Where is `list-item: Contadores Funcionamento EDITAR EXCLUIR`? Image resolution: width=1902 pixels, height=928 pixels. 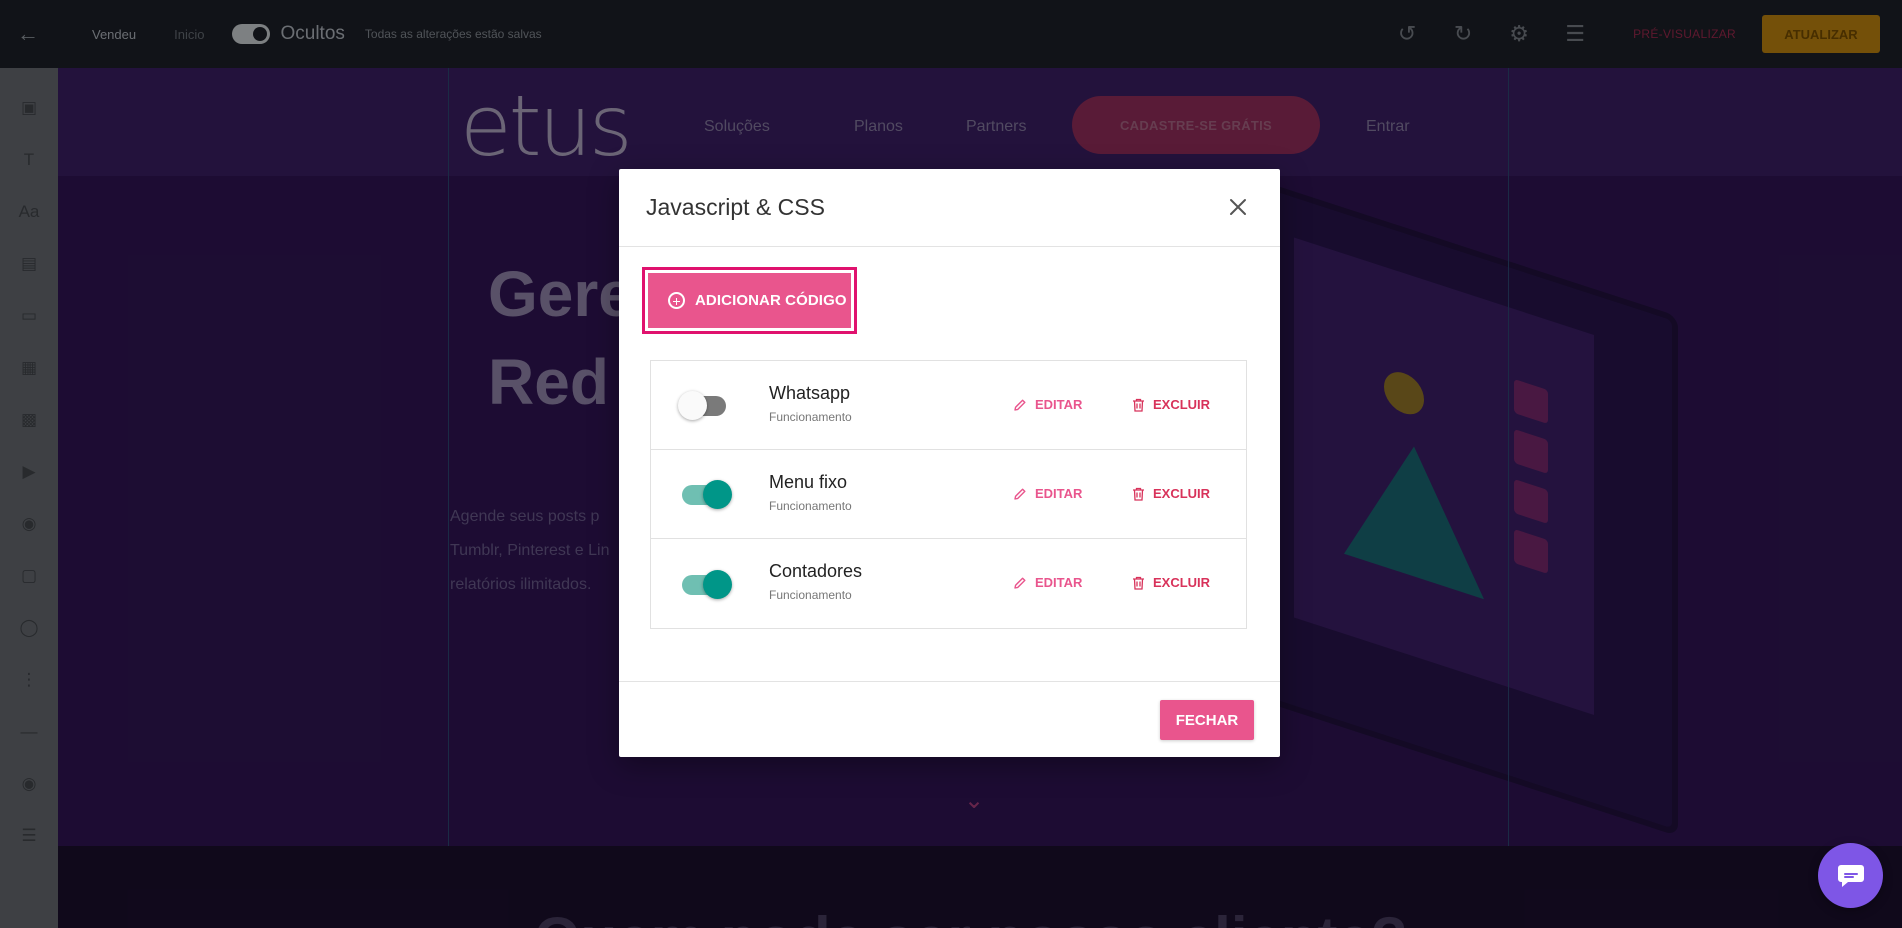 list-item: Contadores Funcionamento EDITAR EXCLUIR is located at coordinates (948, 583).